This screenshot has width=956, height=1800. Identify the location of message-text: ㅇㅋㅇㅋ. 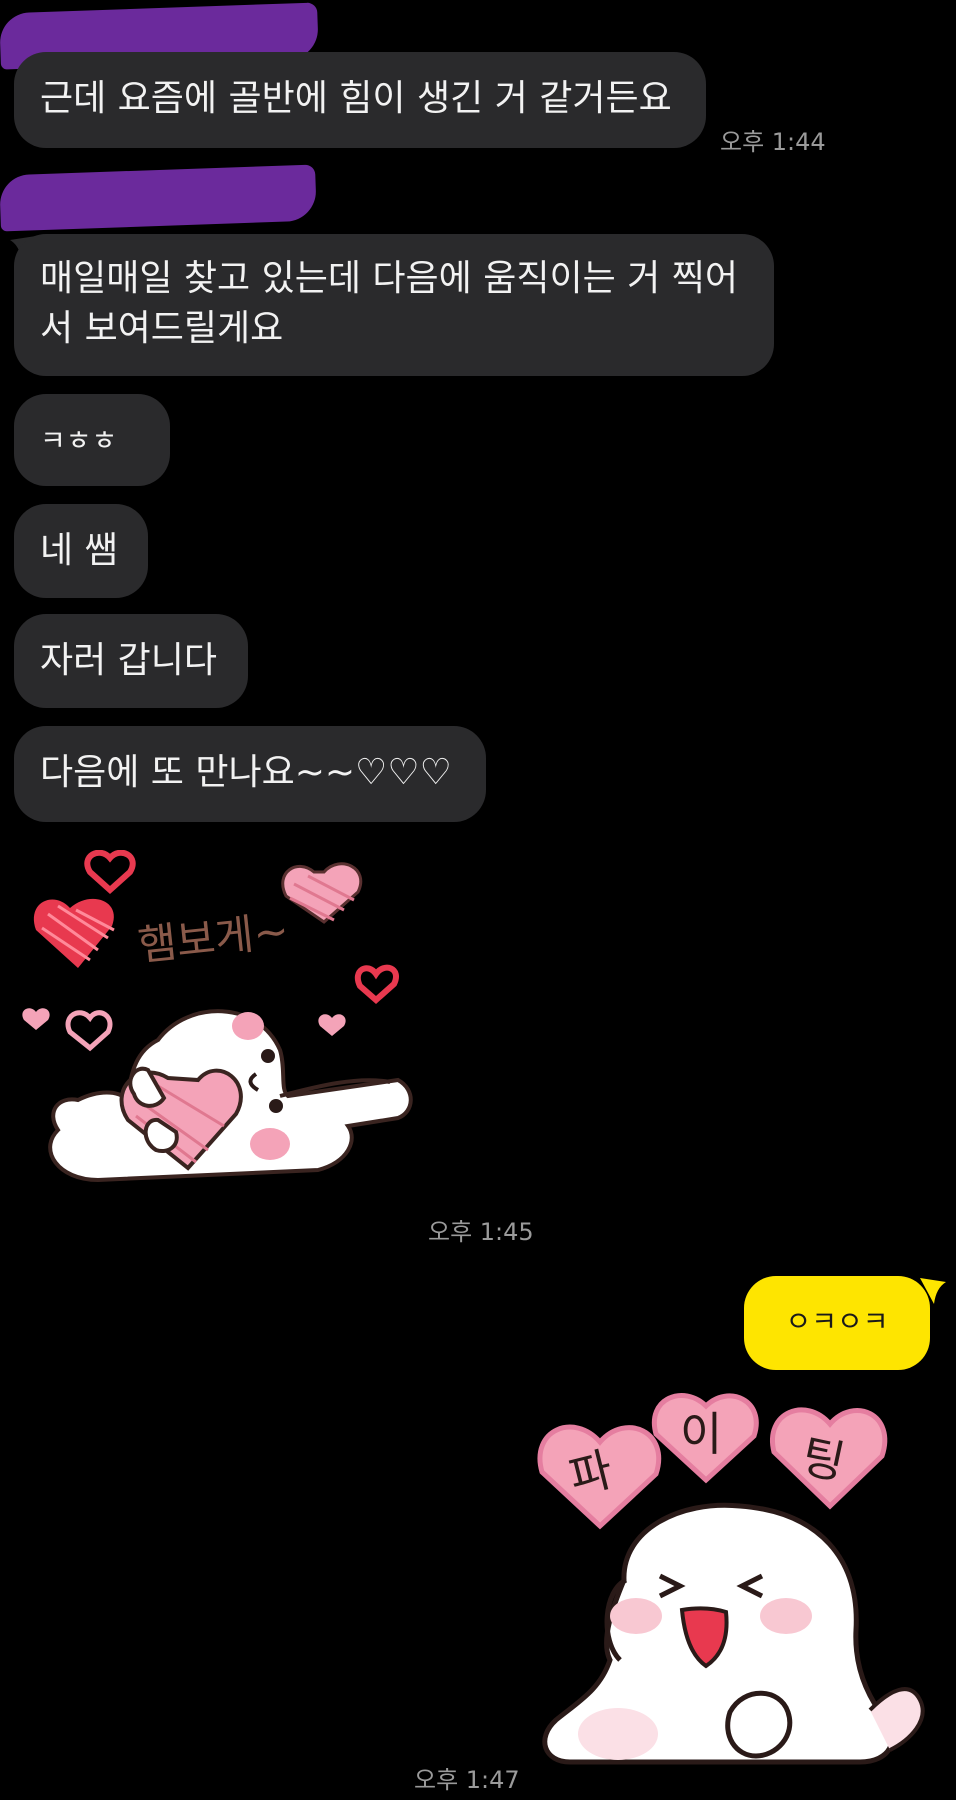
(837, 1321).